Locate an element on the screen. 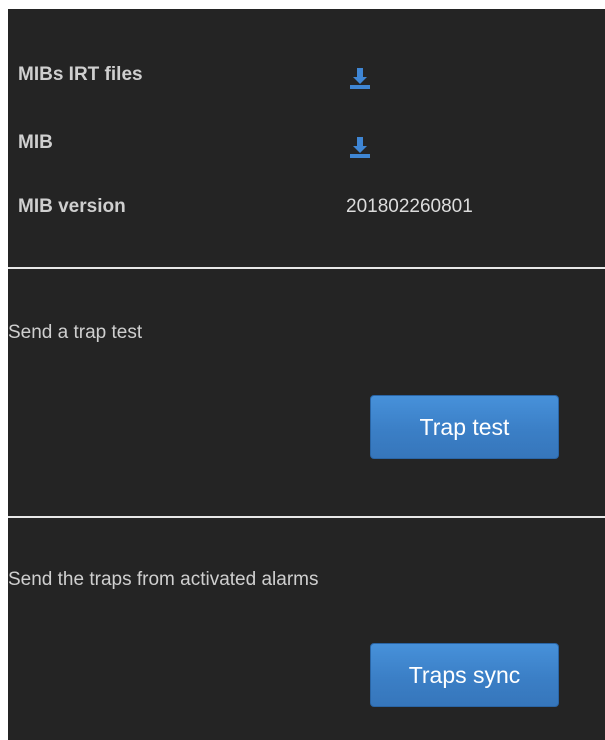 This screenshot has height=740, width=605. mibs-irt-files-label: MIBs IRT files is located at coordinates (80, 74).